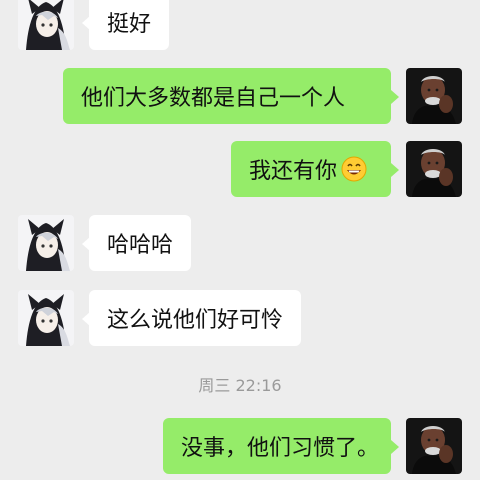 The image size is (480, 480). I want to click on message-bubble-received: 挺好, so click(129, 25).